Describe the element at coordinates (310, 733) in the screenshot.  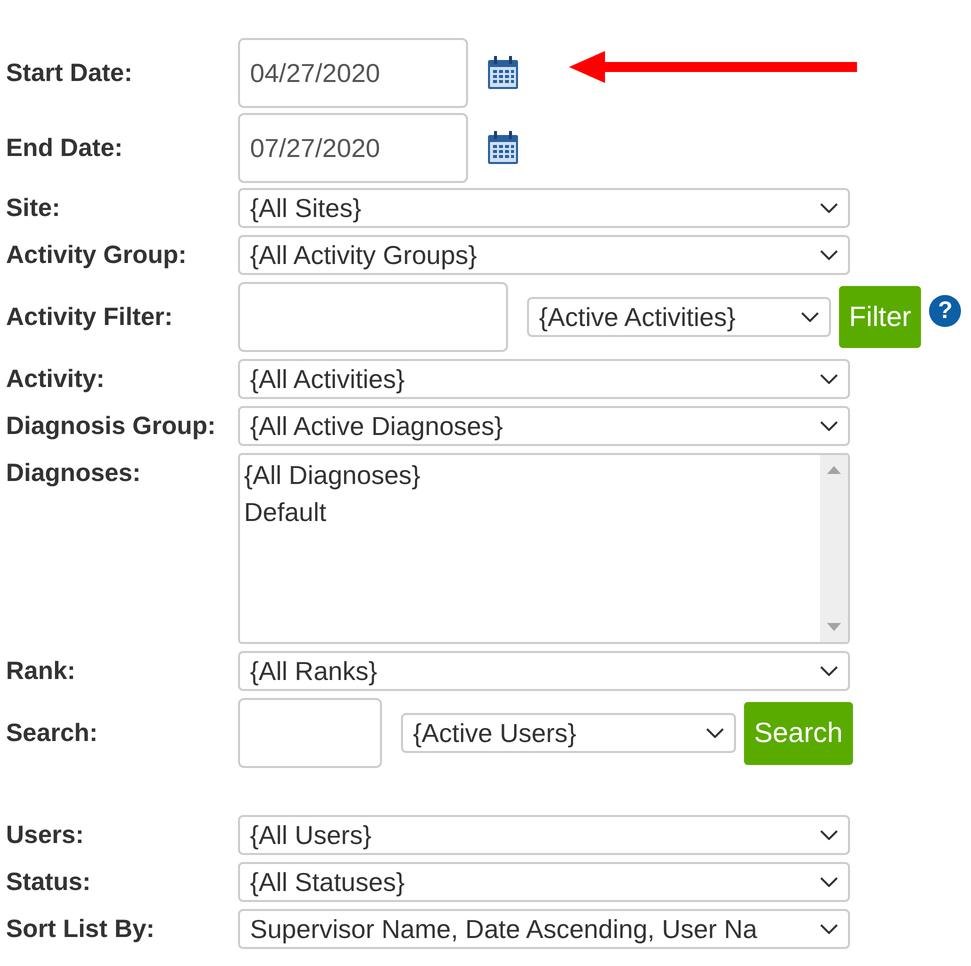
I see `search-input` at that location.